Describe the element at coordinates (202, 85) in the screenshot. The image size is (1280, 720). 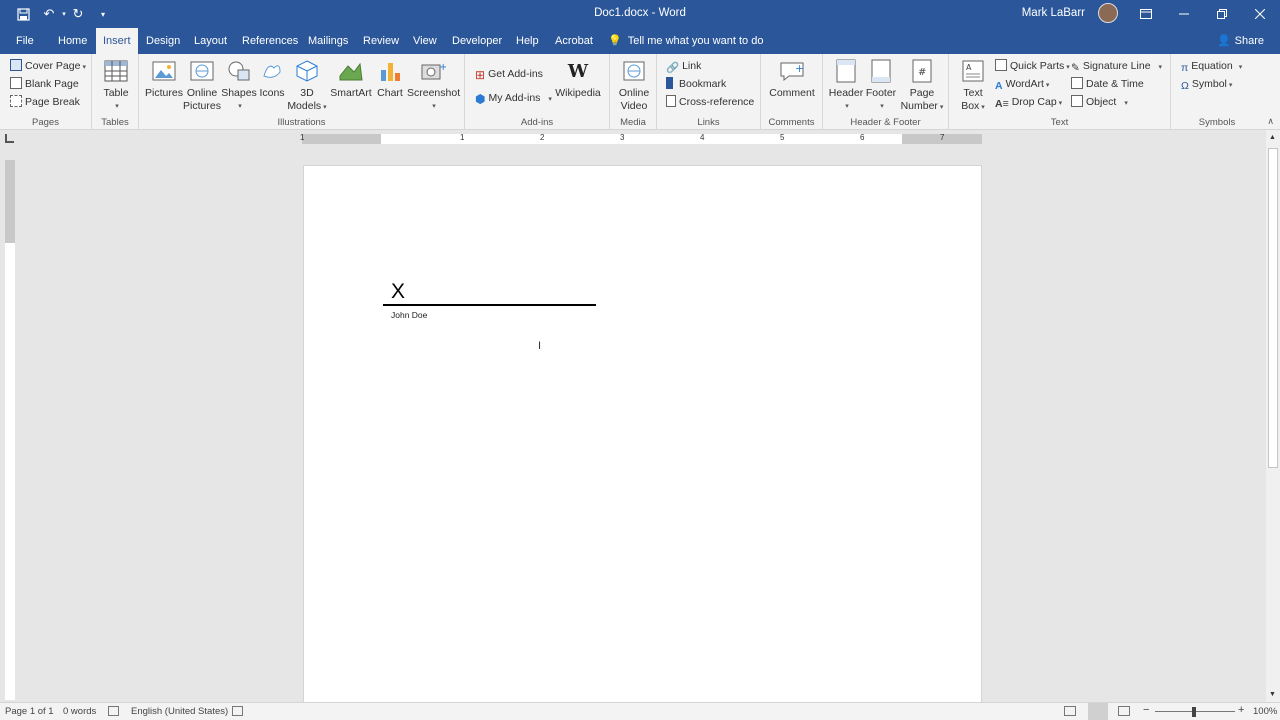
I see `online-pictures-button: Online Pictures` at that location.